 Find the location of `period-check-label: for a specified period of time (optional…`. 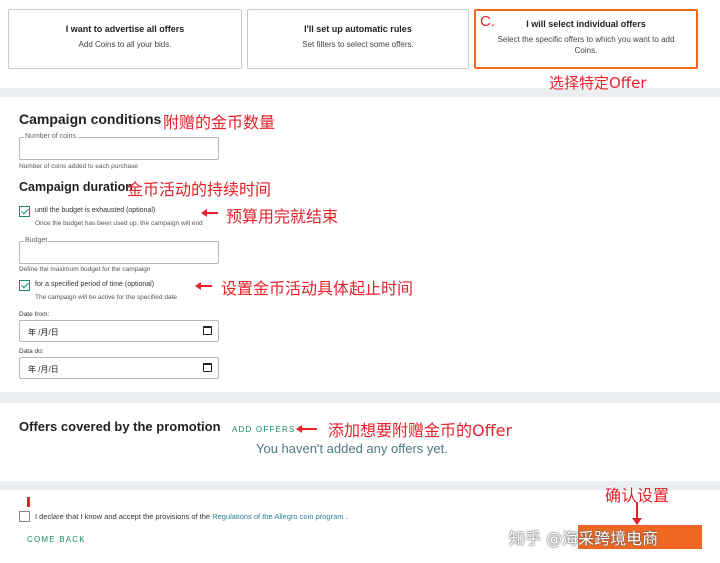

period-check-label: for a specified period of time (optional… is located at coordinates (95, 284).